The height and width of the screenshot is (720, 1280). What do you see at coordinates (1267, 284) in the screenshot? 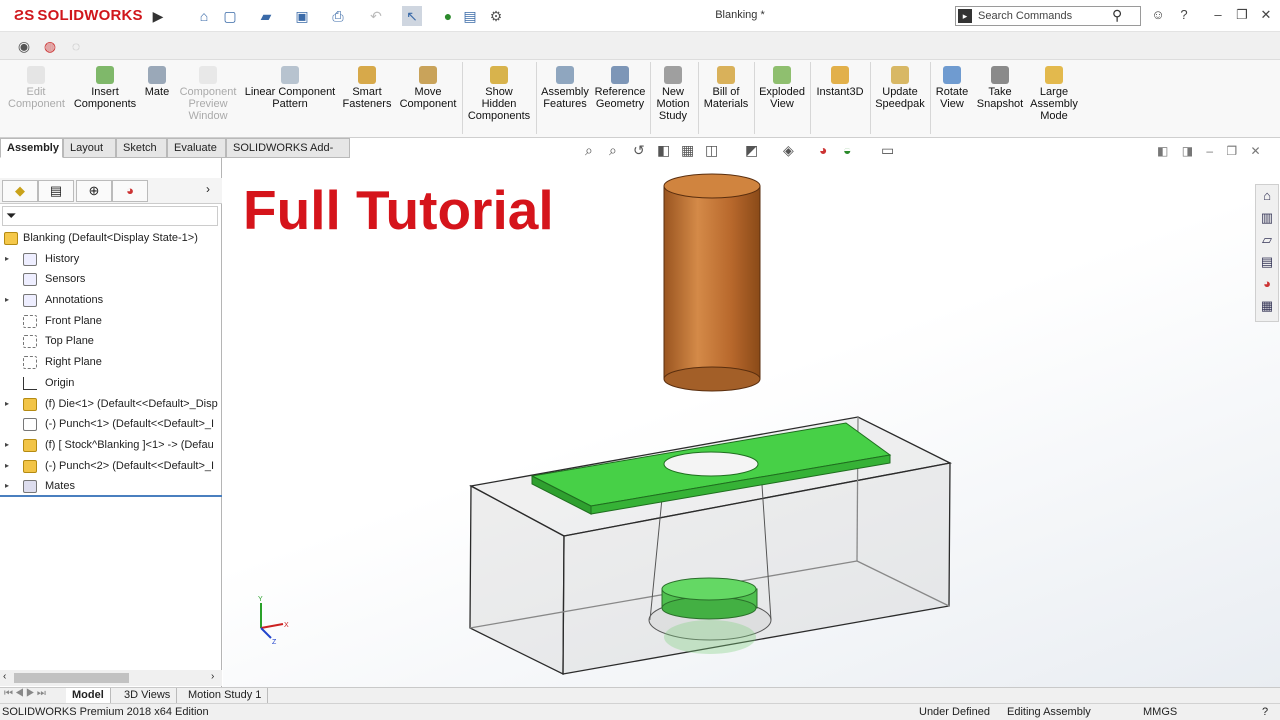
I see `appearances-icon: ◕` at bounding box center [1267, 284].